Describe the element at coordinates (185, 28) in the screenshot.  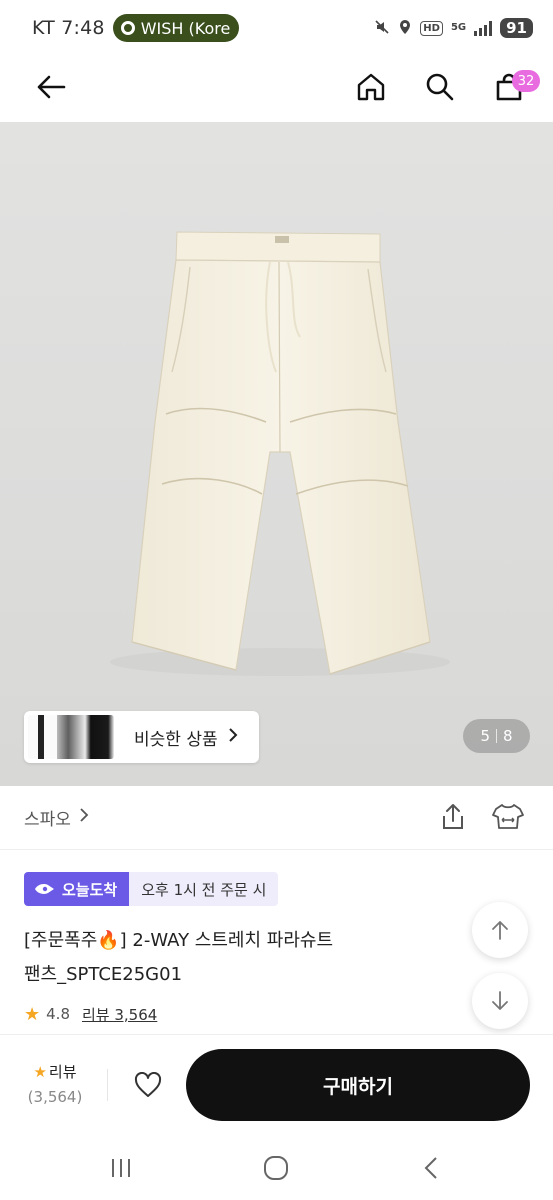
I see `wish-notification-label: WISH (Kore` at that location.